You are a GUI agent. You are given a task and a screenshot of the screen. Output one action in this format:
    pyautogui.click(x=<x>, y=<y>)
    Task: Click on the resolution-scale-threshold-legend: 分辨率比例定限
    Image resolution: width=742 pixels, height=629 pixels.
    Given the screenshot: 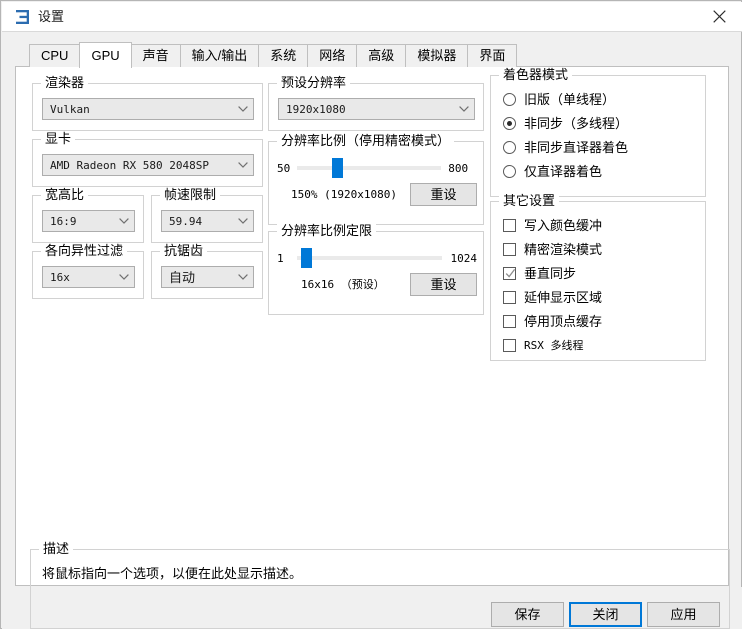 What is the action you would take?
    pyautogui.click(x=327, y=230)
    